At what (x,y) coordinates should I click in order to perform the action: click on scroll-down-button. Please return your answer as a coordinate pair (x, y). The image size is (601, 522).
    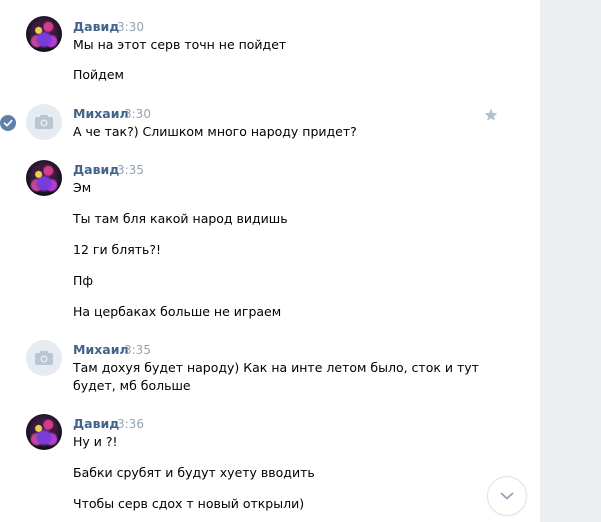
    Looking at the image, I should click on (507, 496).